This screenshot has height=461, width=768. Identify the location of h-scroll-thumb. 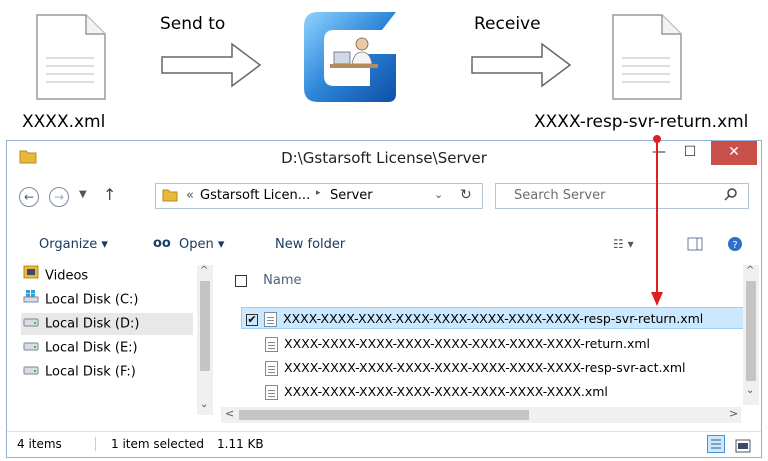
(384, 415).